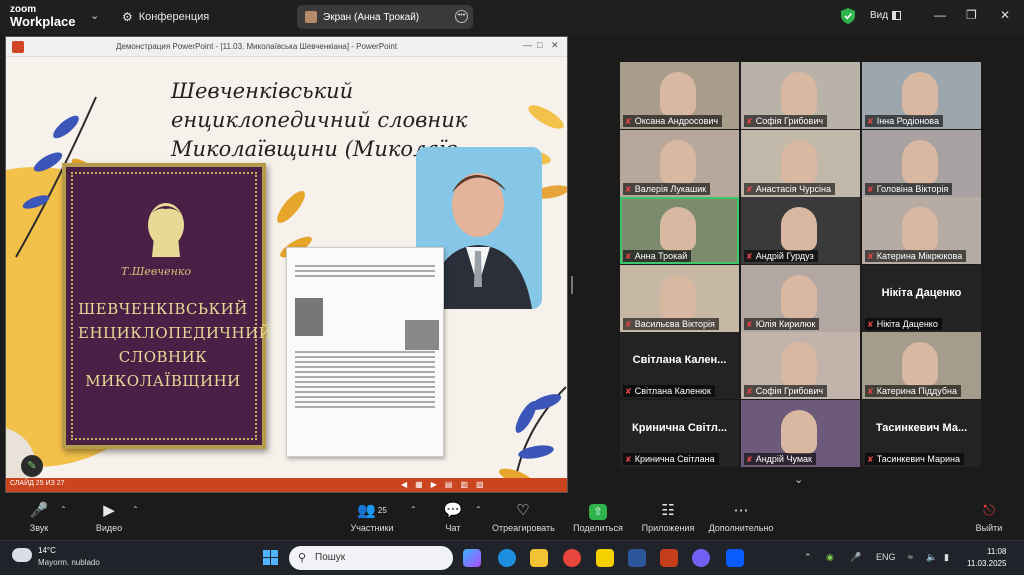 This screenshot has width=1024, height=575. What do you see at coordinates (1005, 15) in the screenshot?
I see `close-icon: ✕` at bounding box center [1005, 15].